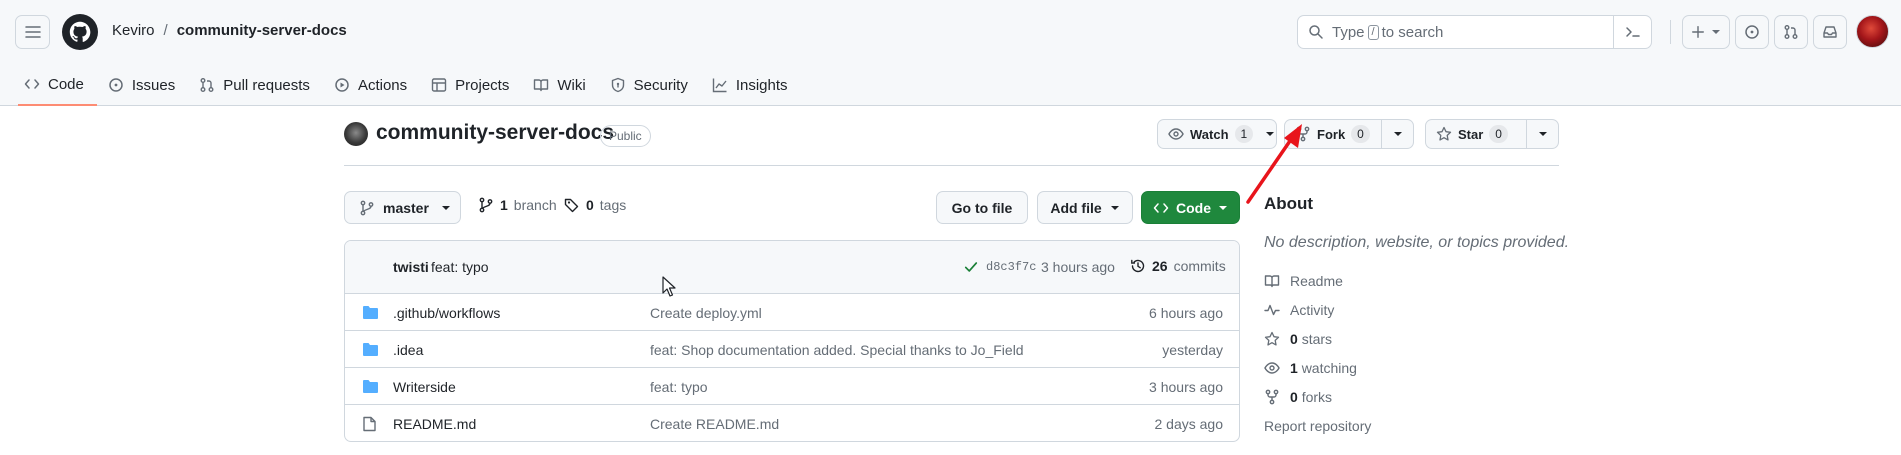 Image resolution: width=1901 pixels, height=455 pixels. What do you see at coordinates (1078, 267) in the screenshot?
I see `commit-time: 3 hours ago` at bounding box center [1078, 267].